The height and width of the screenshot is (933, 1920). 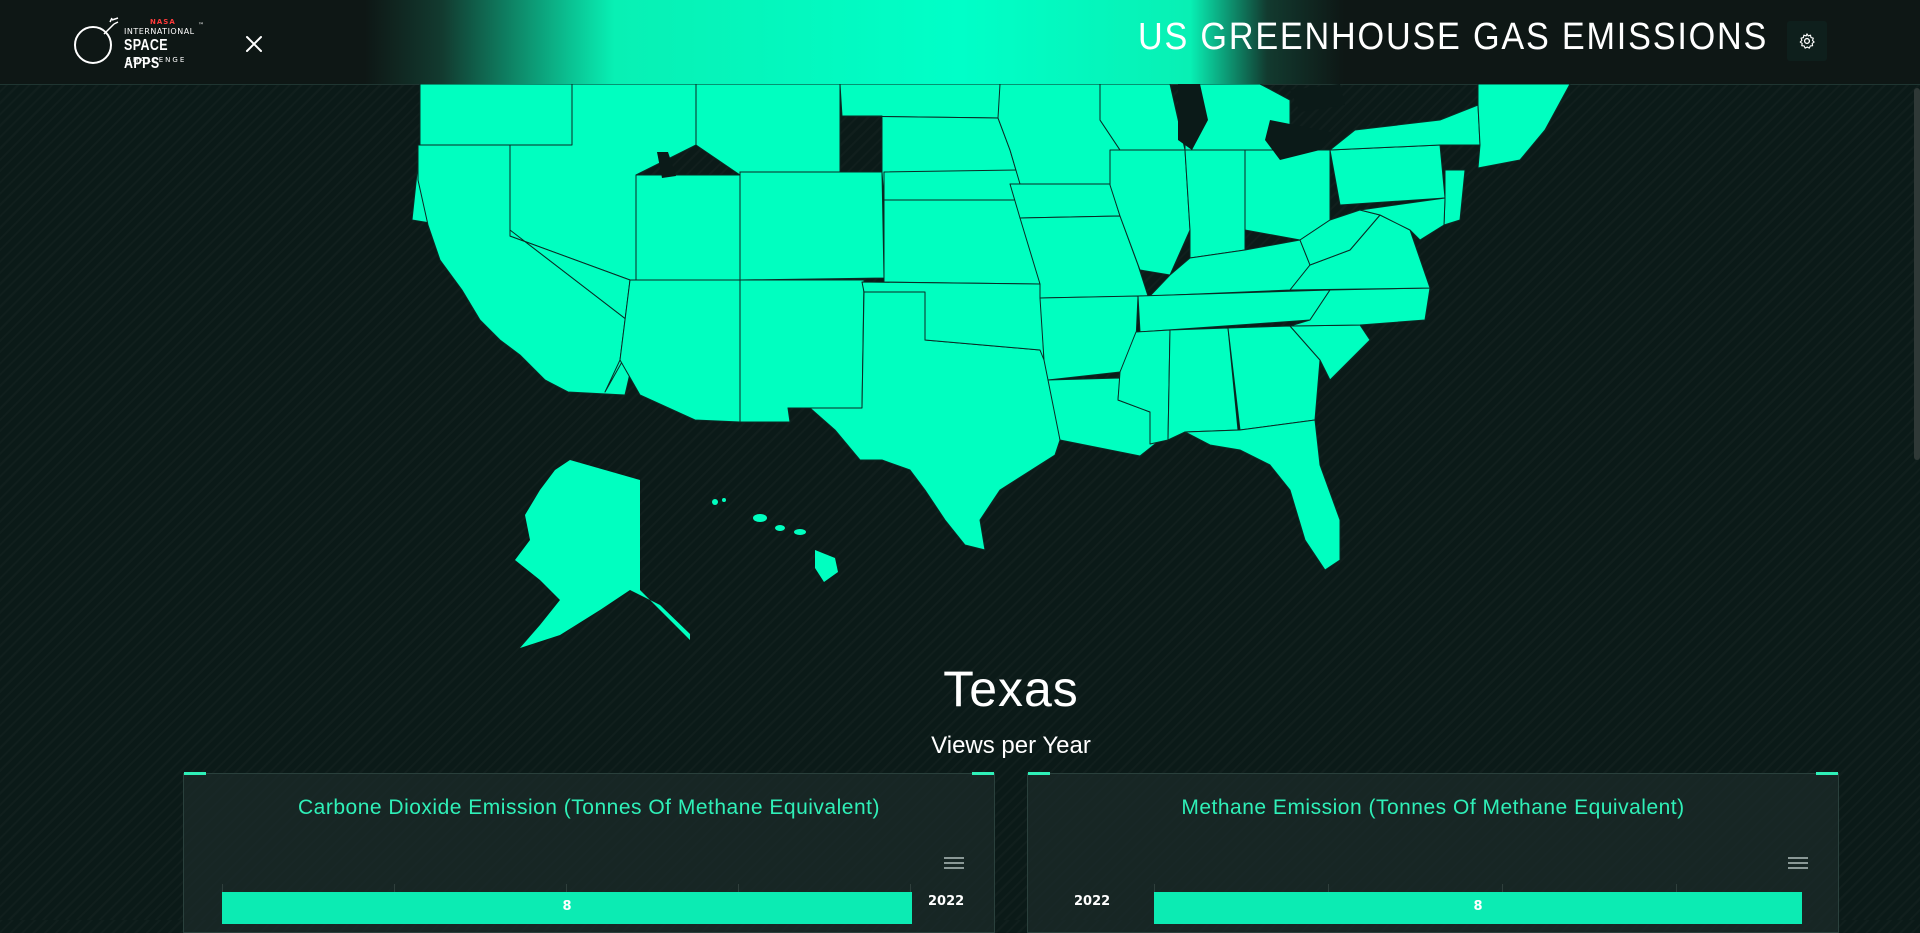 I want to click on map-state-new-england, so click(x=1524, y=126).